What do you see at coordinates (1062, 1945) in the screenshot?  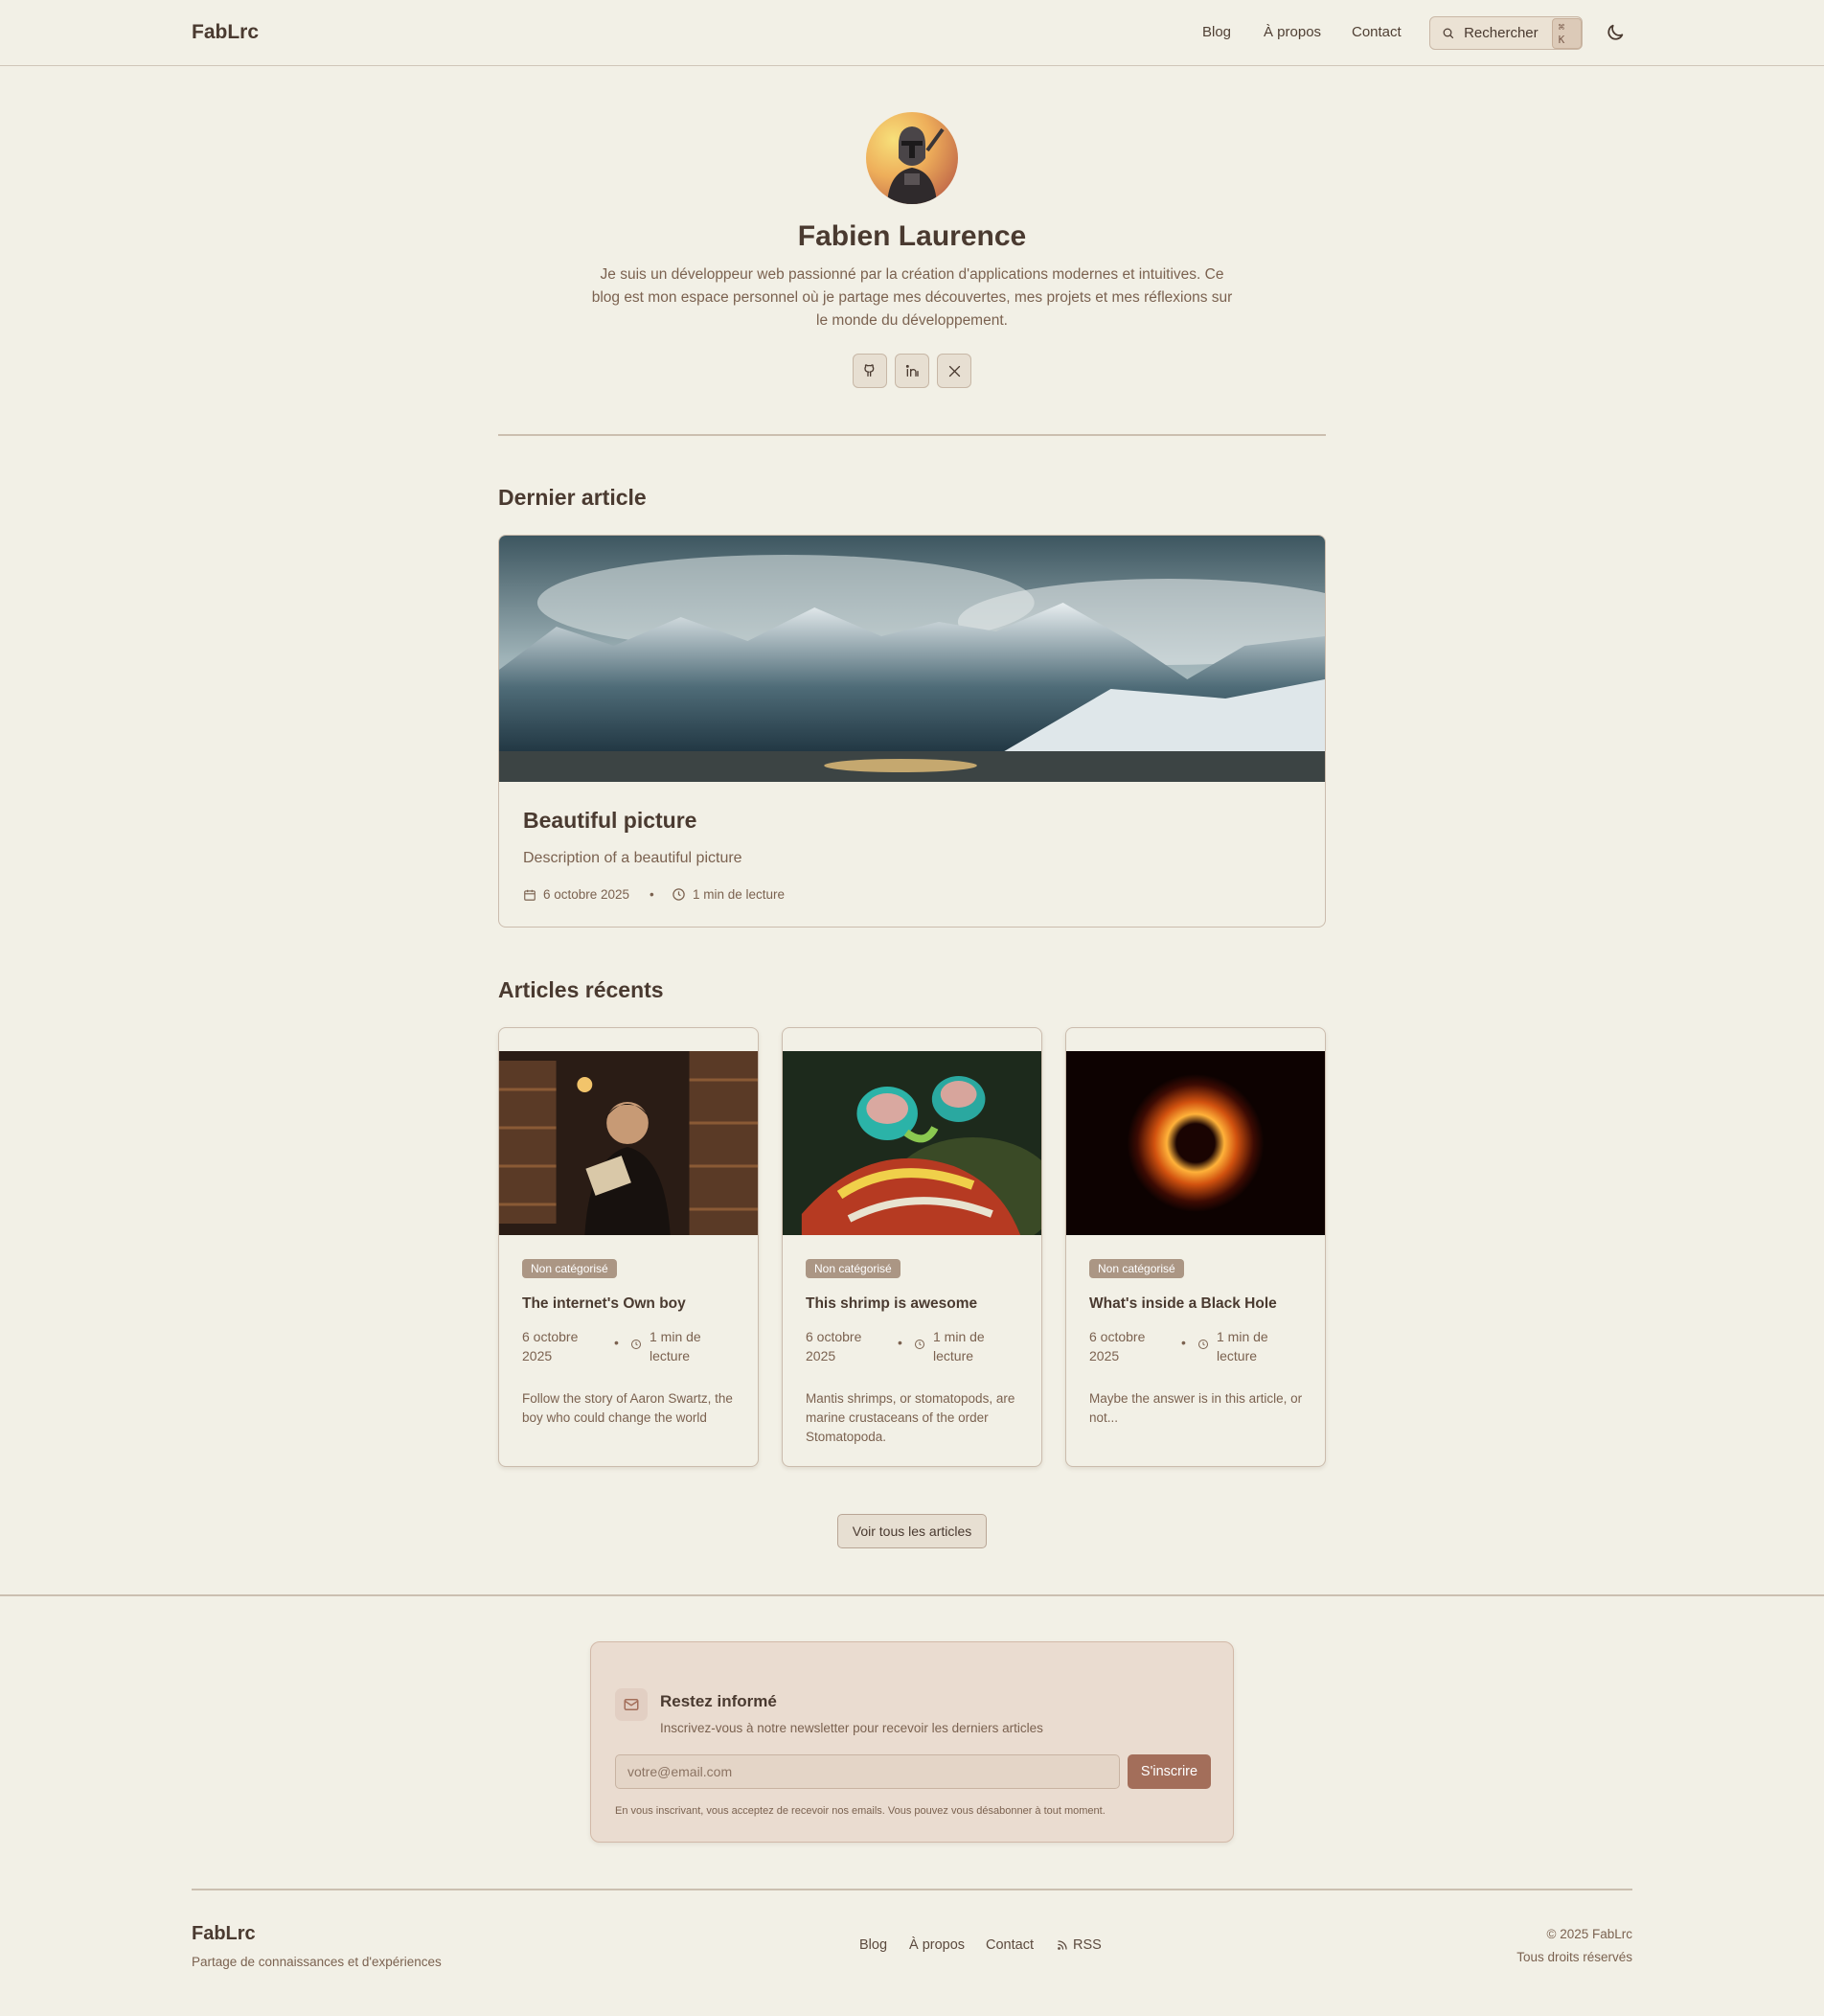 I see `rss-icon` at bounding box center [1062, 1945].